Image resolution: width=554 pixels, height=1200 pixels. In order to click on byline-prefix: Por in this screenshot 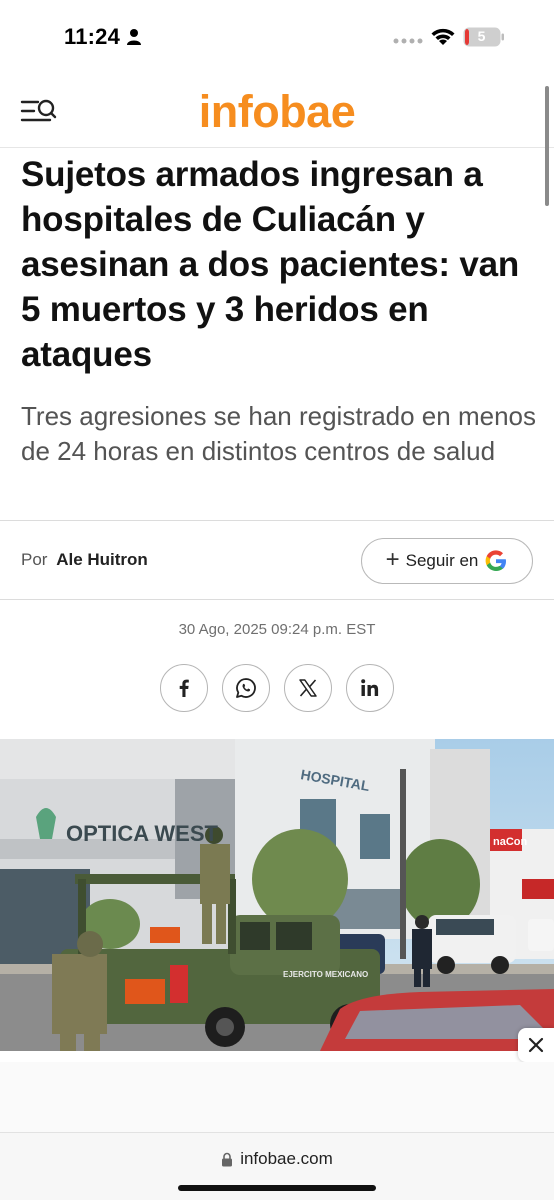, I will do `click(34, 559)`.